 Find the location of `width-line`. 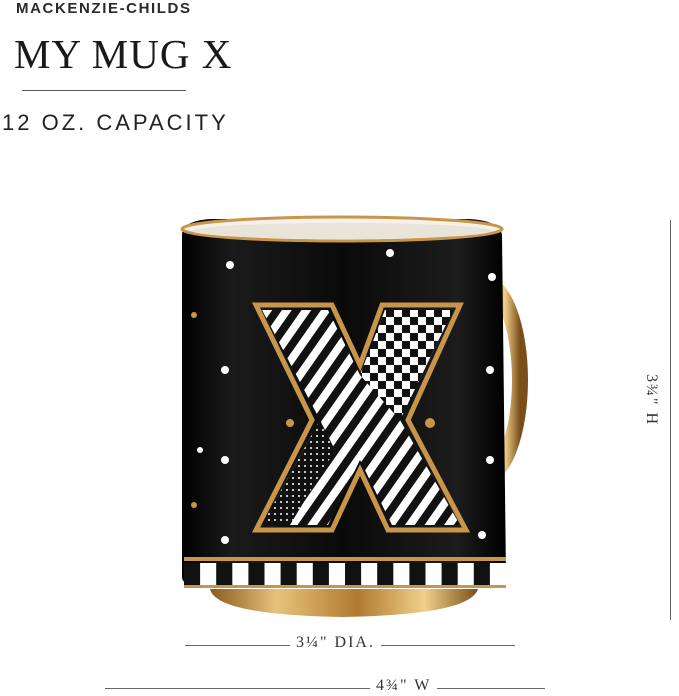

width-line is located at coordinates (325, 688).